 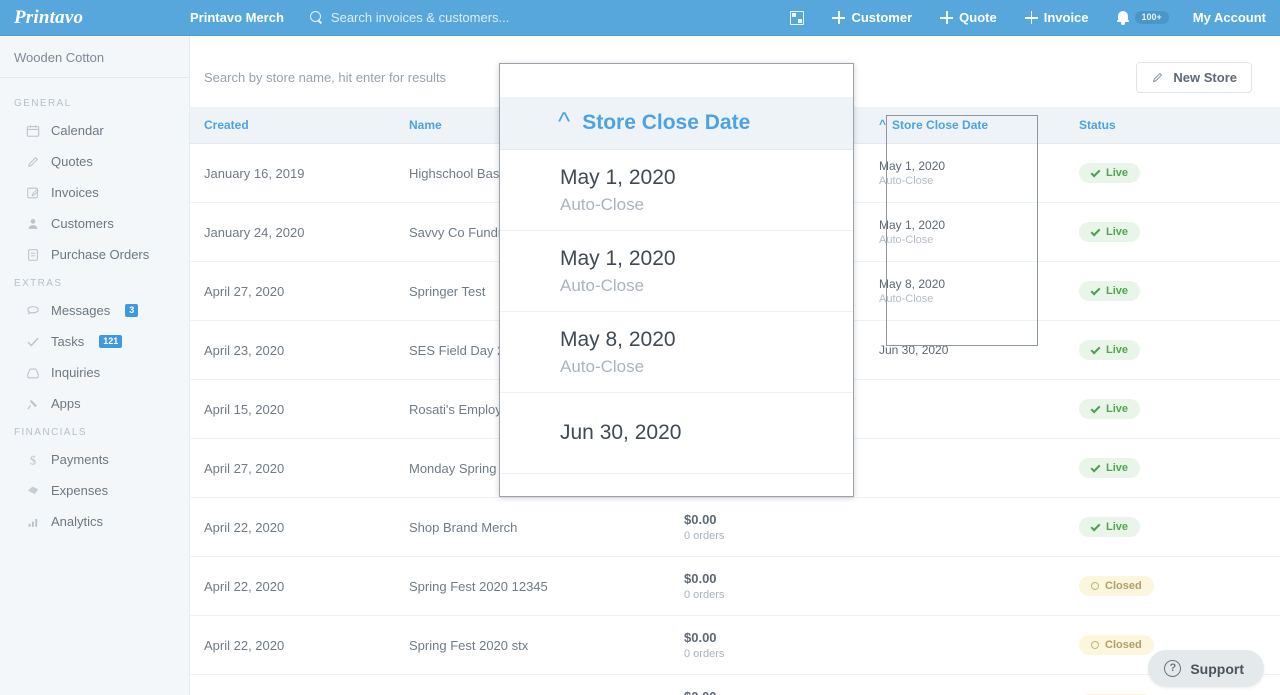 What do you see at coordinates (666, 122) in the screenshot?
I see `zoom-column-header-label: Store Close Date` at bounding box center [666, 122].